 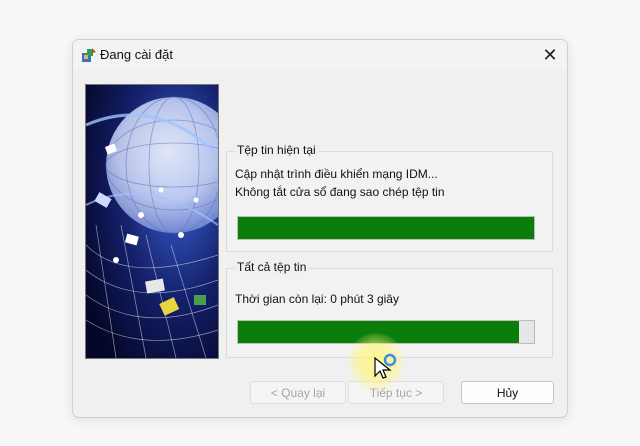 What do you see at coordinates (276, 150) in the screenshot?
I see `current-file-label: Tệp tin hiện tại` at bounding box center [276, 150].